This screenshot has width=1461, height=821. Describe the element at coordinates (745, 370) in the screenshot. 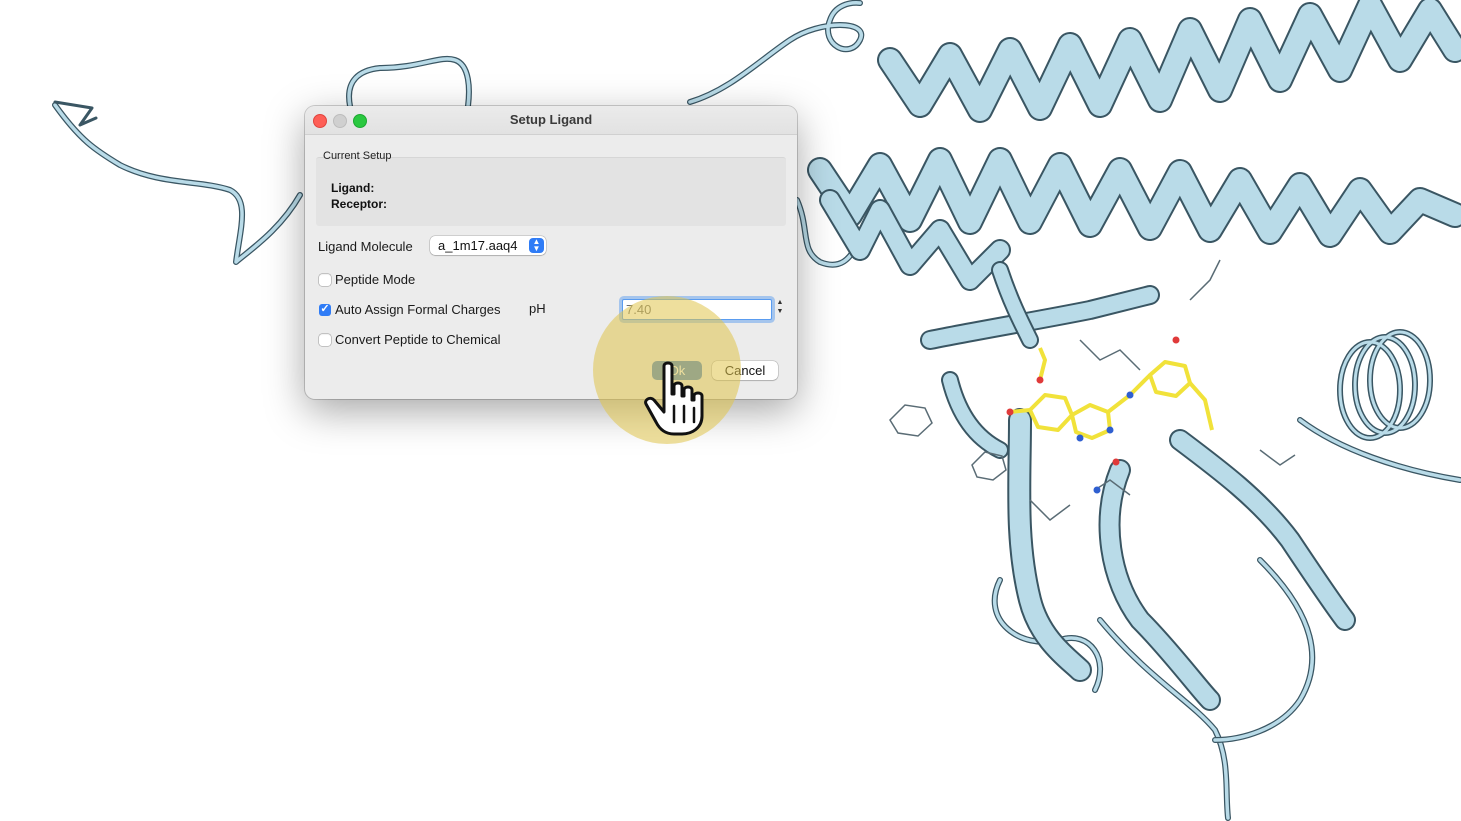

I see `cancel-button: Cancel` at that location.